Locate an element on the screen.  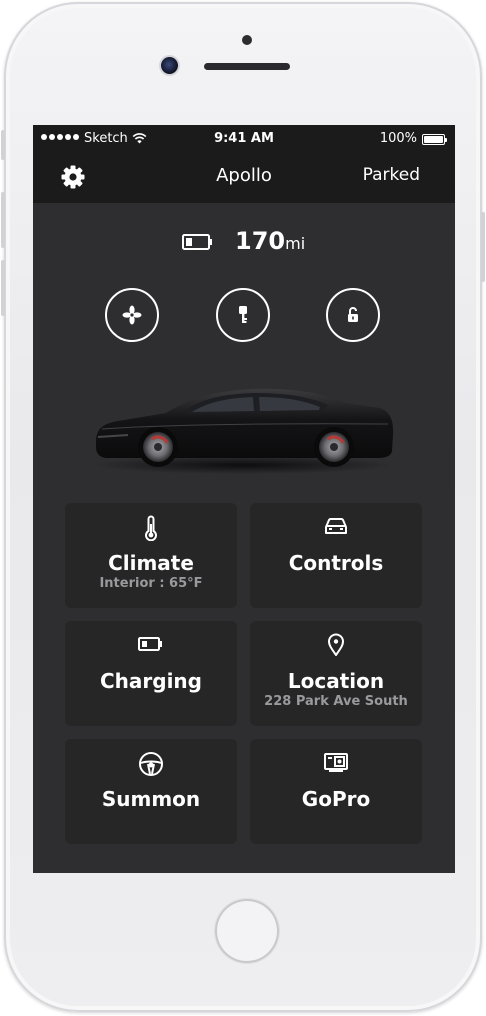
front-camera is located at coordinates (169, 65).